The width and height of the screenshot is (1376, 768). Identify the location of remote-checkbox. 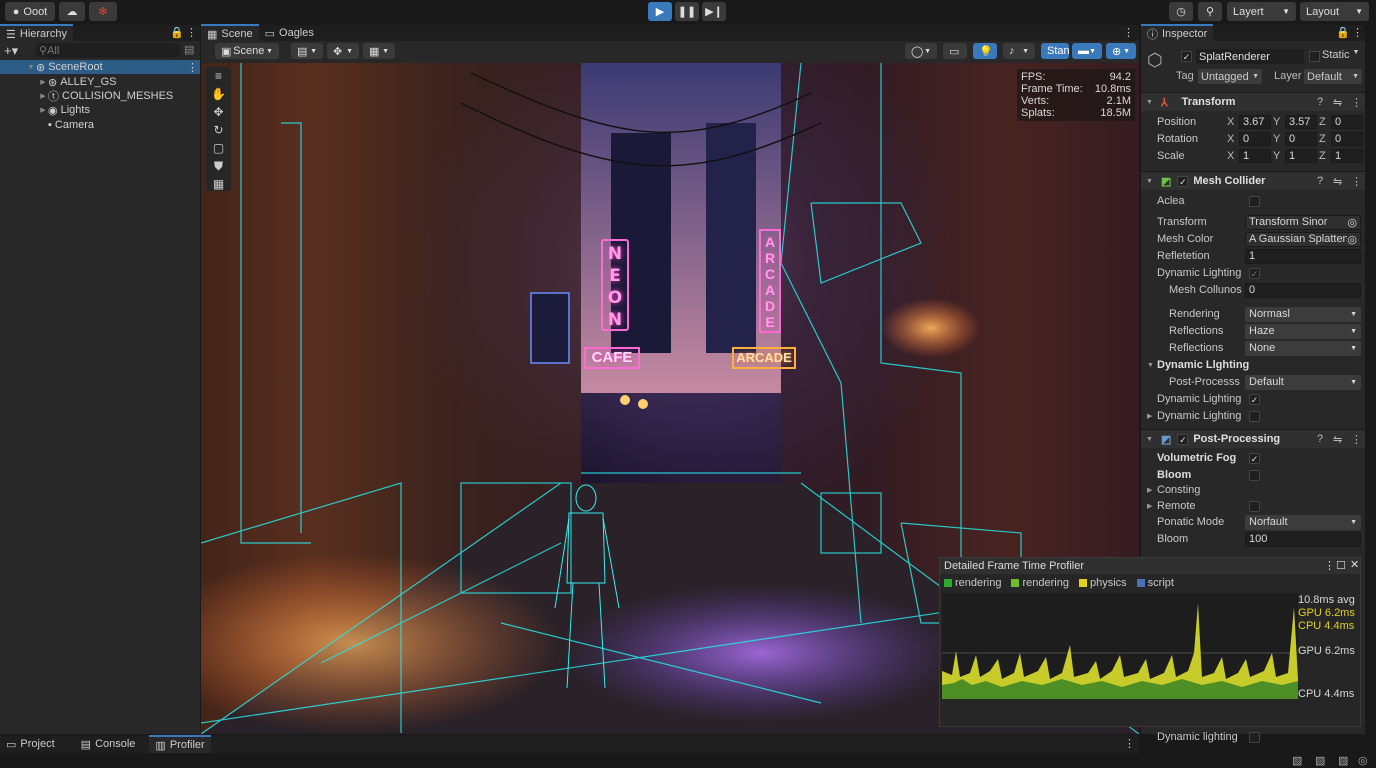
(1254, 506).